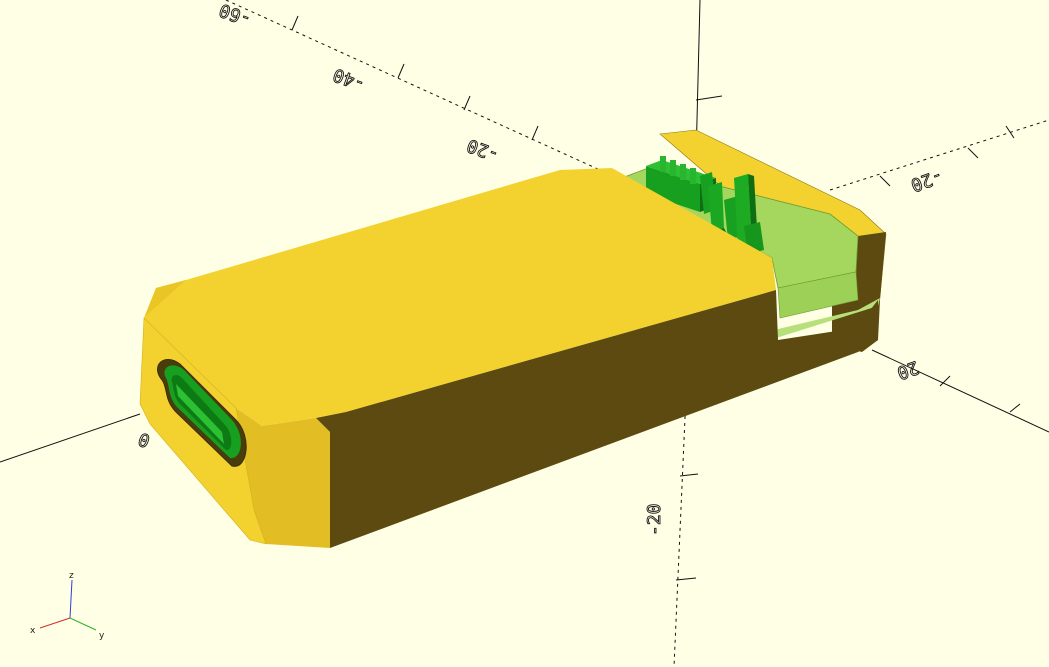 This screenshot has width=1049, height=667. Describe the element at coordinates (413, 85) in the screenshot. I see `x-axis-negative` at that location.